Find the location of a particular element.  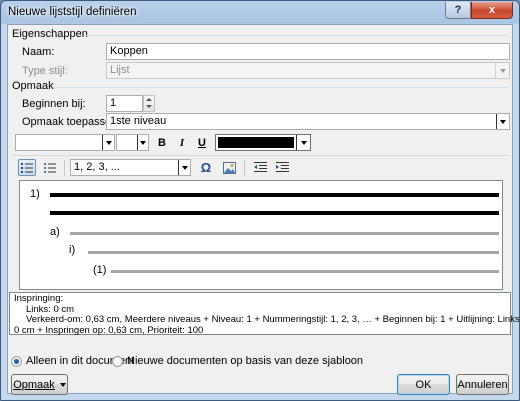

picture-icon is located at coordinates (229, 167).